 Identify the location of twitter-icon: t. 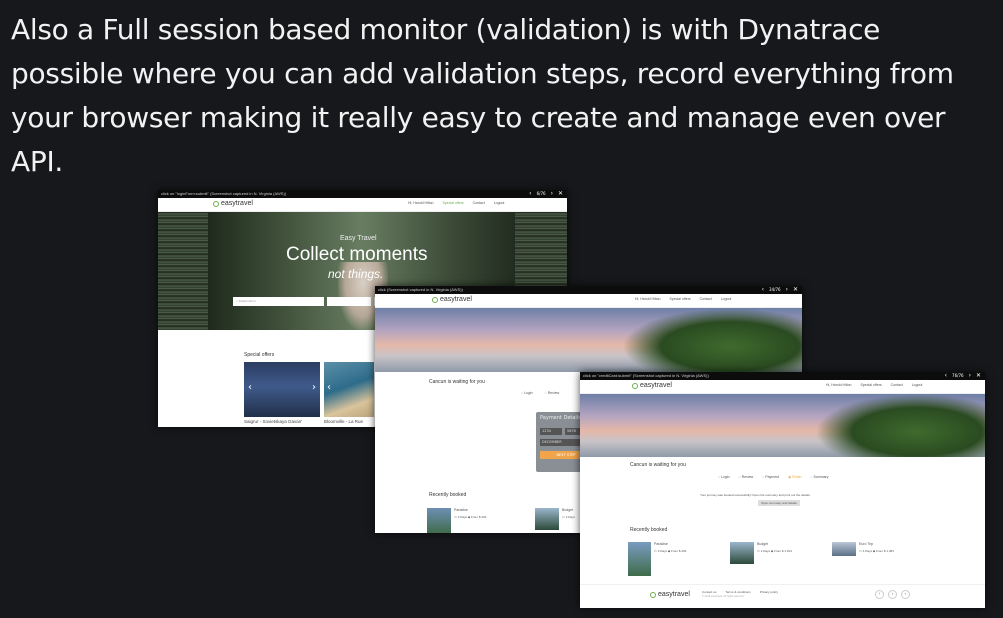
(892, 594).